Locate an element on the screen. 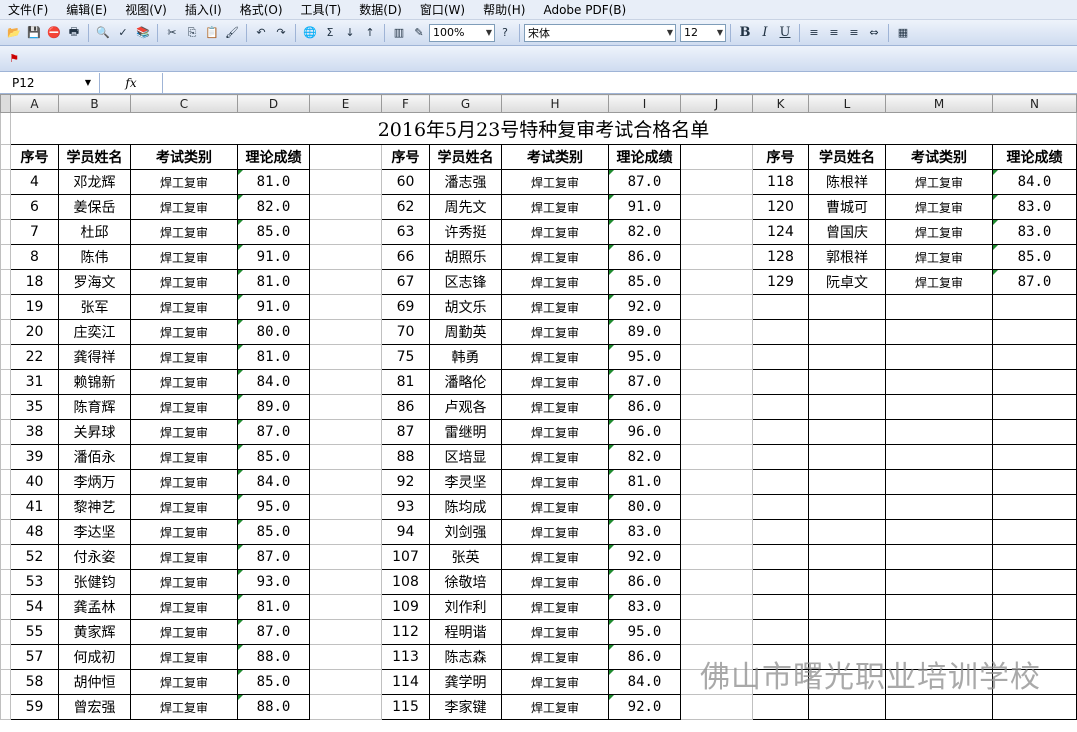  theory-score-cell: 92.0 is located at coordinates (644, 707).